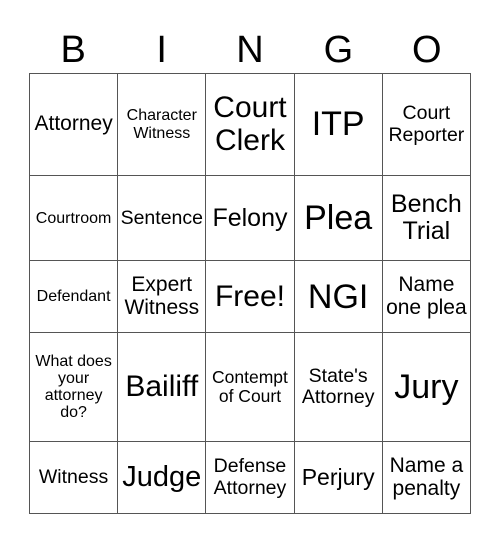  What do you see at coordinates (426, 387) in the screenshot?
I see `bingo-cell: Jury` at bounding box center [426, 387].